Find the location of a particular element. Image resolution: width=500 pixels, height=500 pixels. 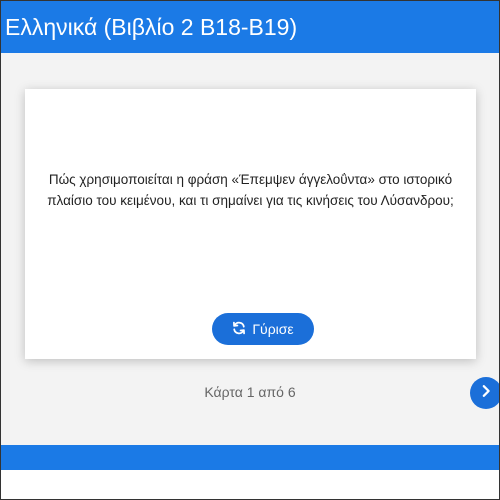

footer-bar is located at coordinates (250, 457).